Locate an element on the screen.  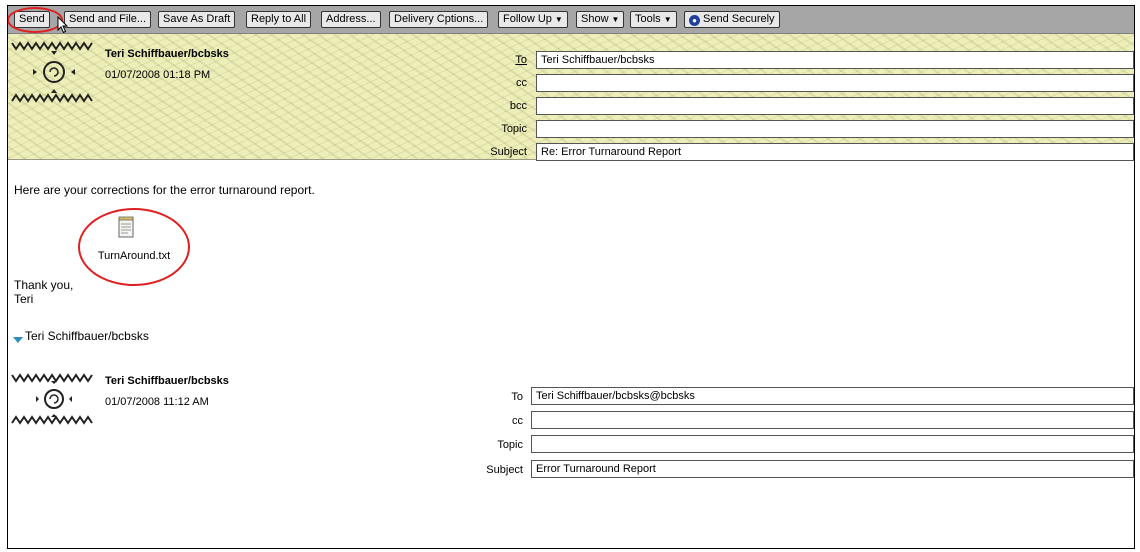
tools-label: Tools is located at coordinates (648, 19).